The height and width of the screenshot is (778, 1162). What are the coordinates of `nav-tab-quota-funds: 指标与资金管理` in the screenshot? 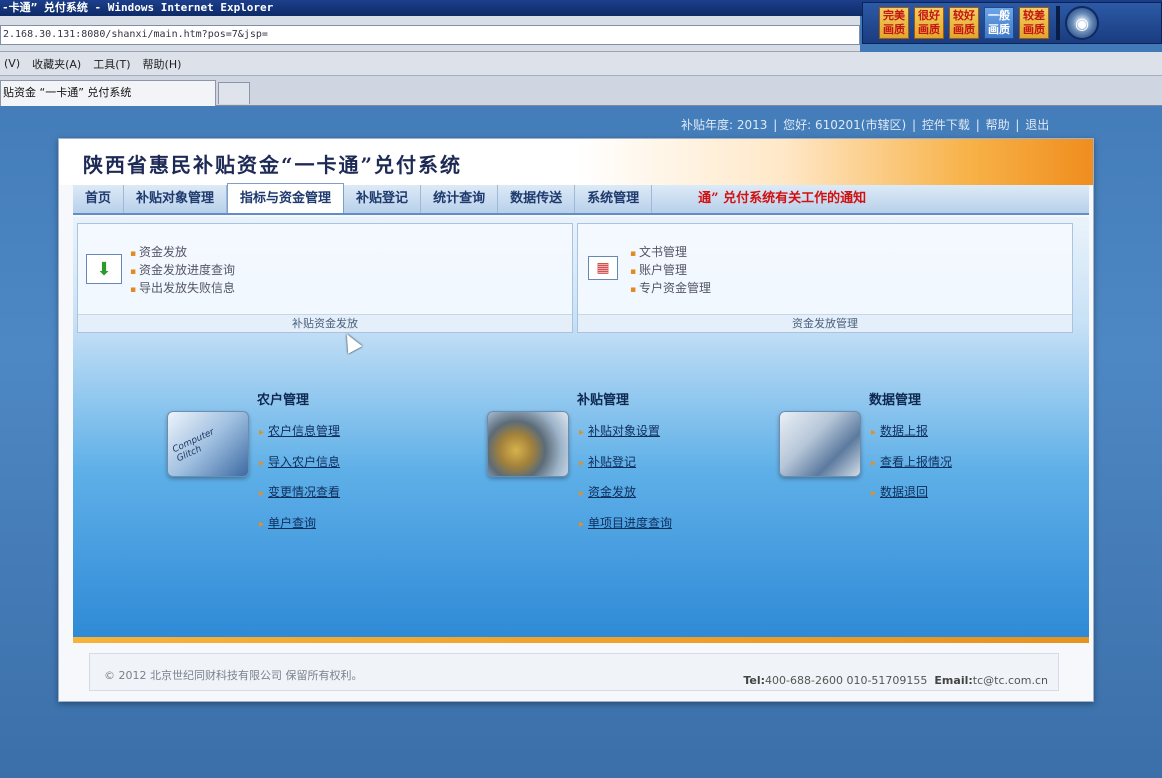 It's located at (286, 198).